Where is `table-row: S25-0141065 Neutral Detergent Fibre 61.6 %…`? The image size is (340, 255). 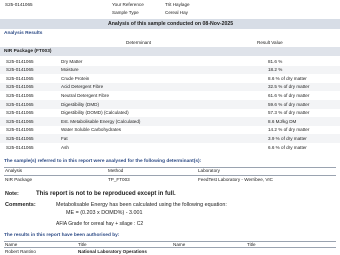 table-row: S25-0141065 Neutral Detergent Fibre 61.6 %… is located at coordinates (170, 95).